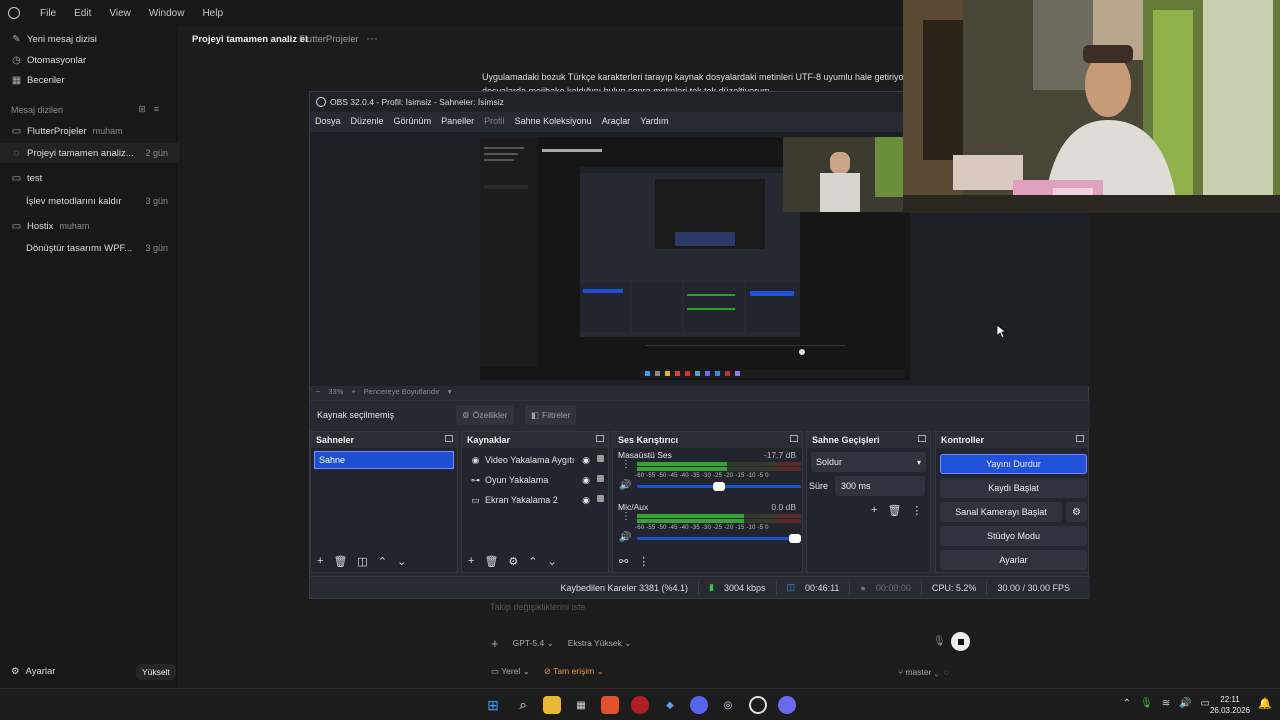  I want to click on add-attachment-icon: +, so click(495, 643).